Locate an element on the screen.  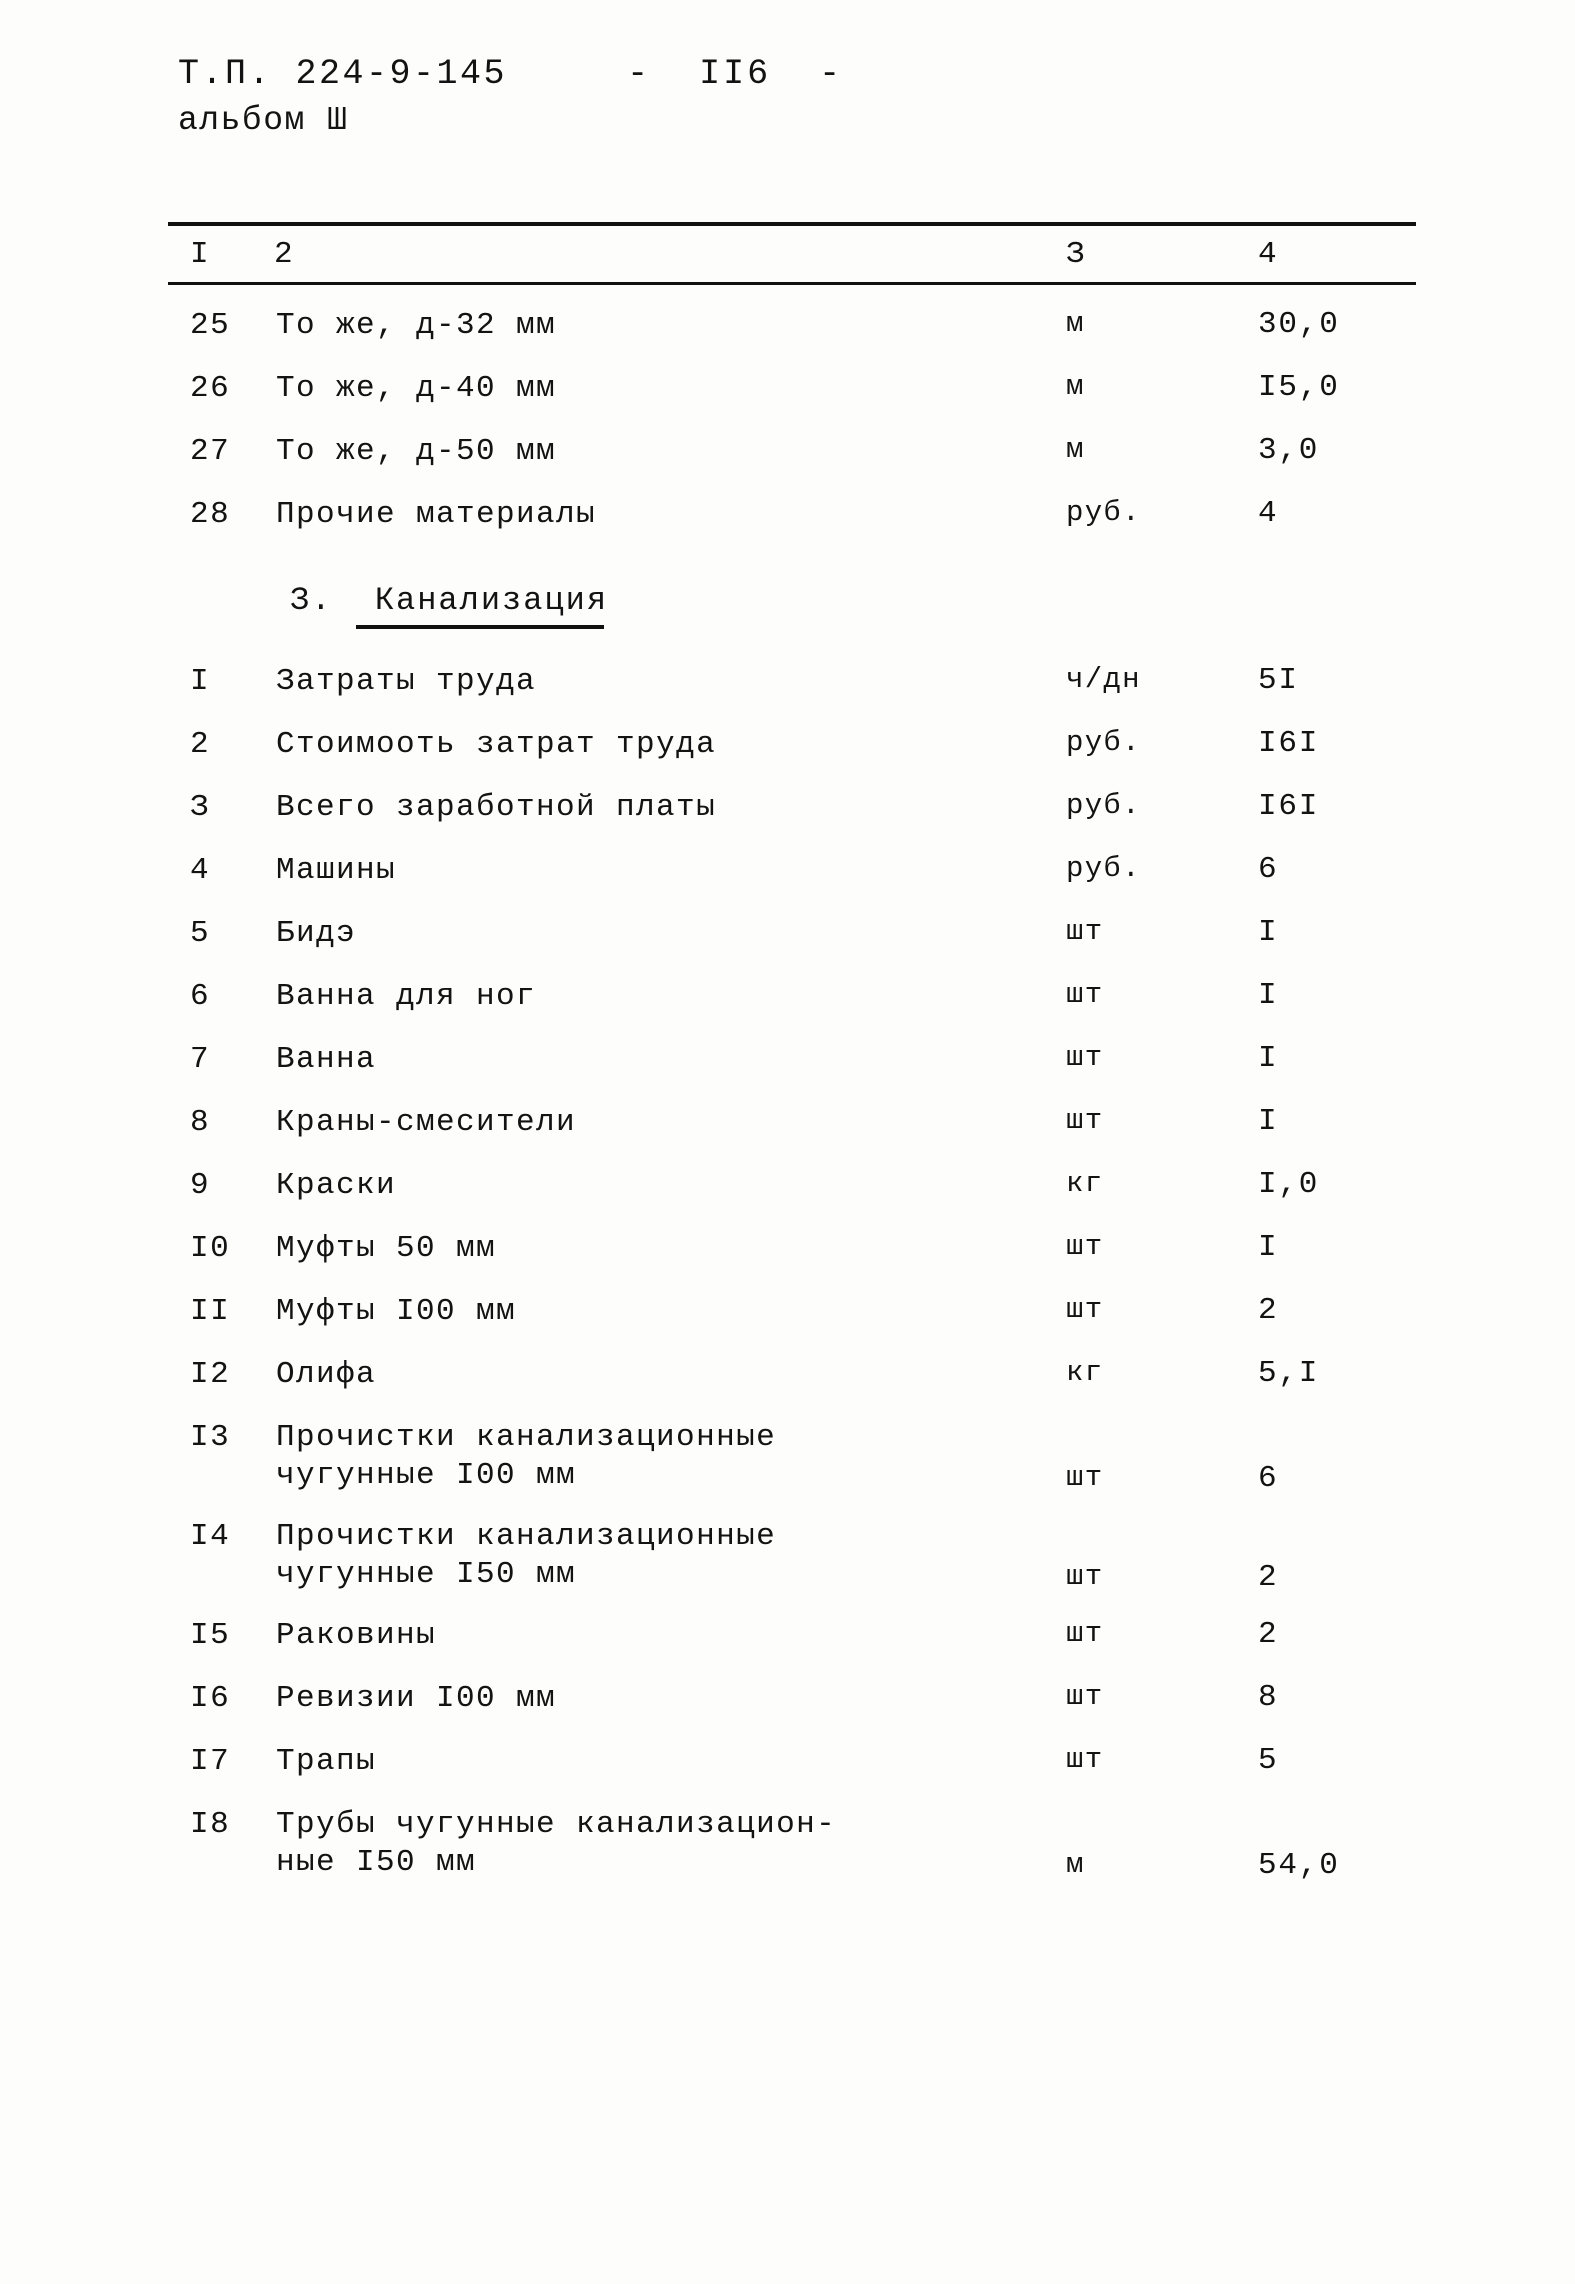
table-row: II Муфты I00 мм шт 2 is located at coordinates (792, 1317).